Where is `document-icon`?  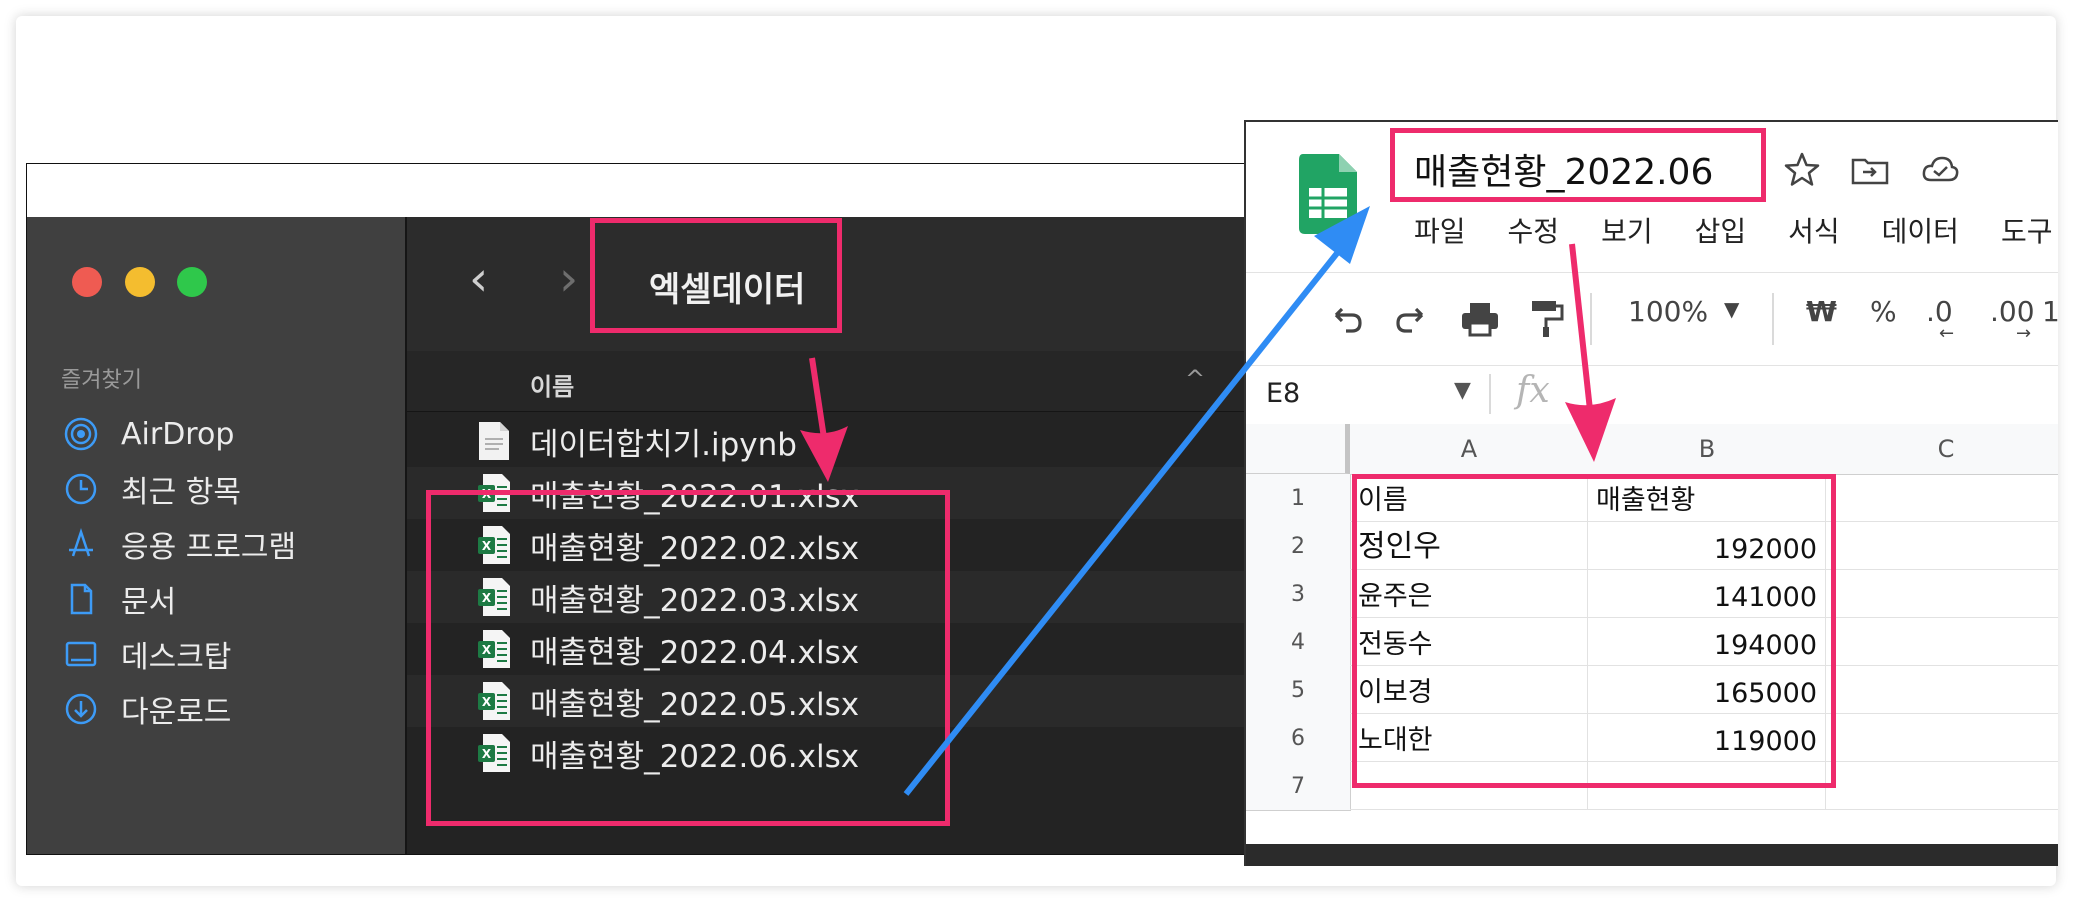
document-icon is located at coordinates (81, 599).